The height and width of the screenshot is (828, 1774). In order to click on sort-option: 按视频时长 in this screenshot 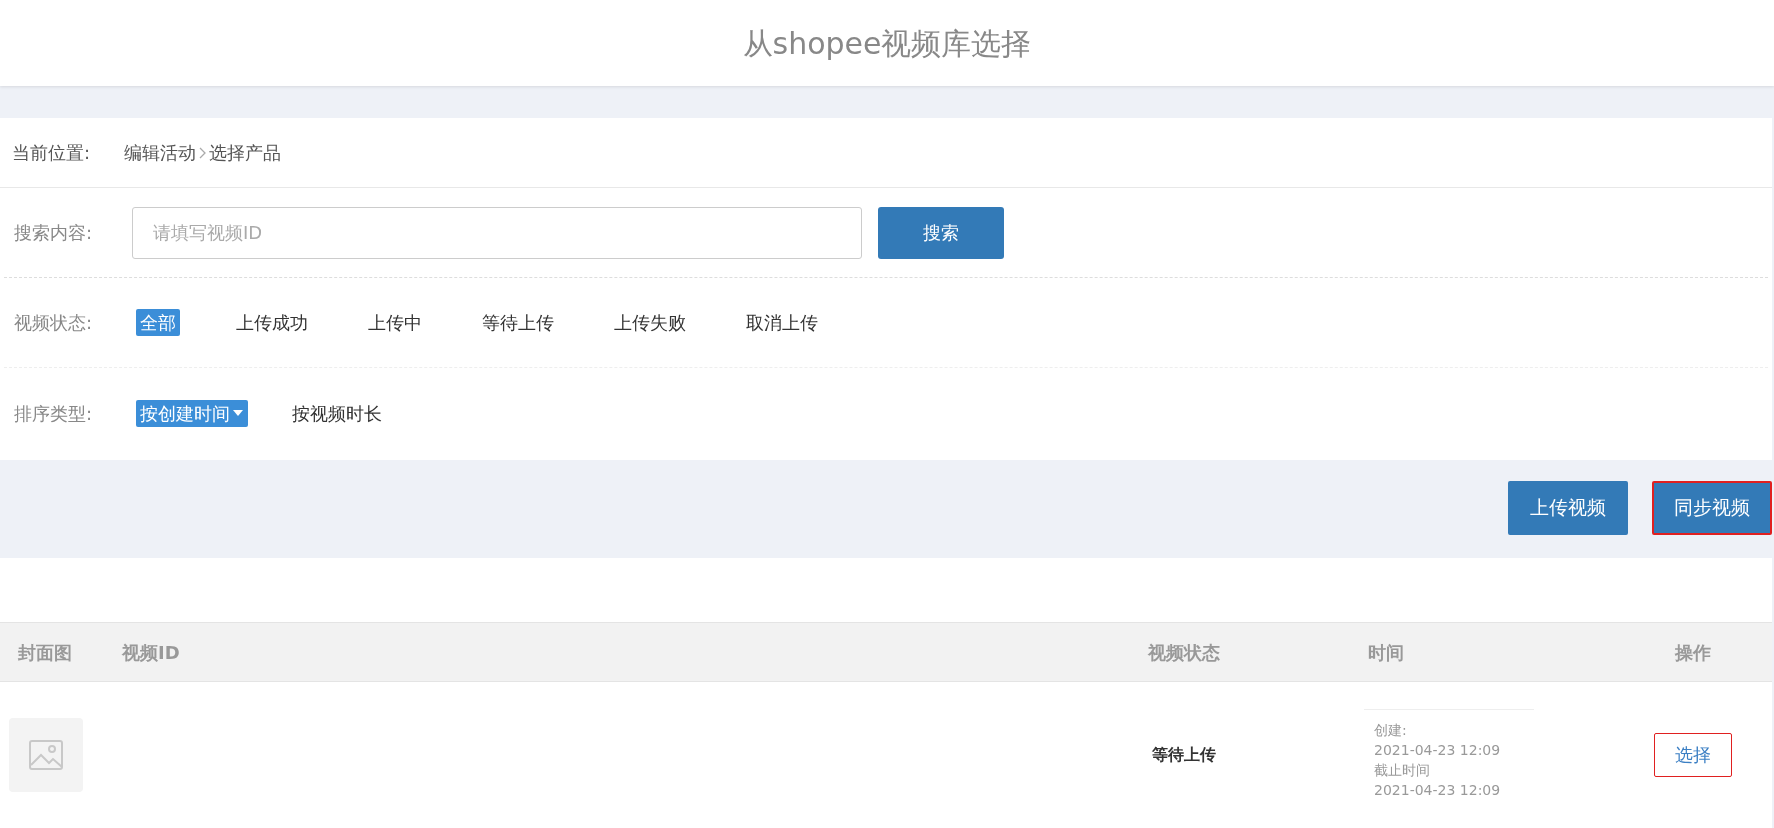, I will do `click(337, 413)`.